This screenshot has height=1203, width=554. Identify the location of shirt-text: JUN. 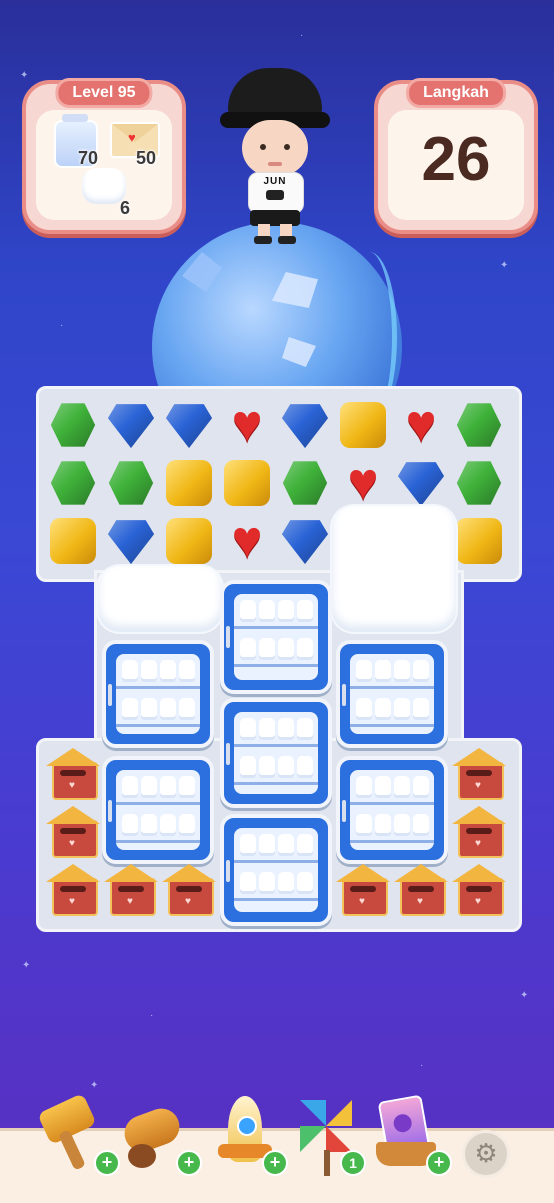
(275, 181).